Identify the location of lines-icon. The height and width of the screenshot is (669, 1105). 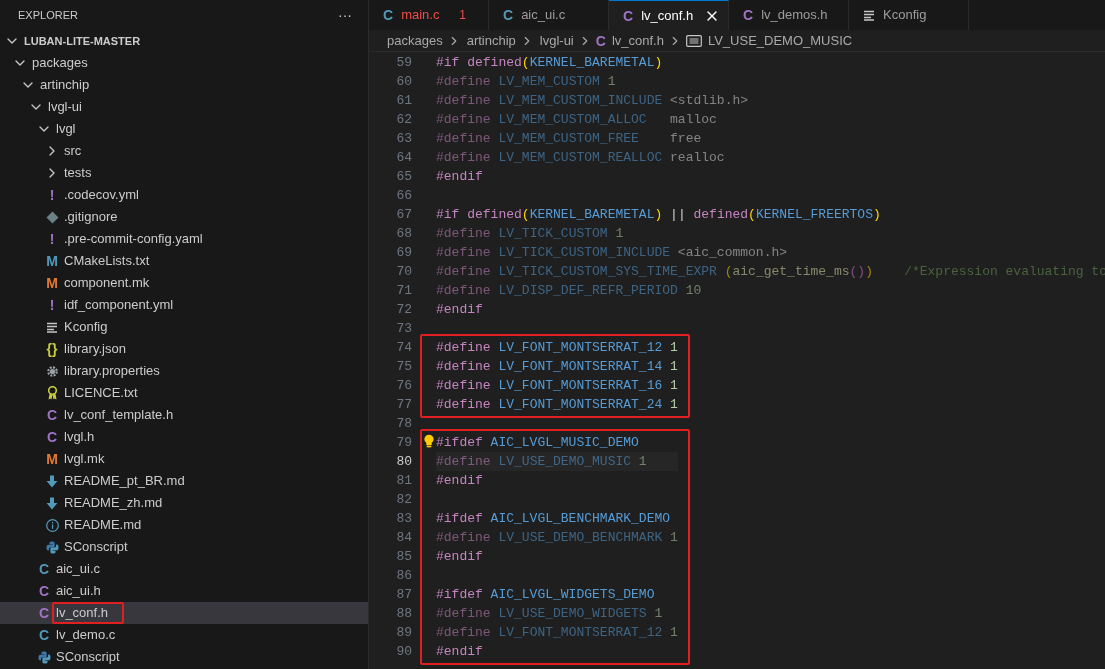
(869, 15).